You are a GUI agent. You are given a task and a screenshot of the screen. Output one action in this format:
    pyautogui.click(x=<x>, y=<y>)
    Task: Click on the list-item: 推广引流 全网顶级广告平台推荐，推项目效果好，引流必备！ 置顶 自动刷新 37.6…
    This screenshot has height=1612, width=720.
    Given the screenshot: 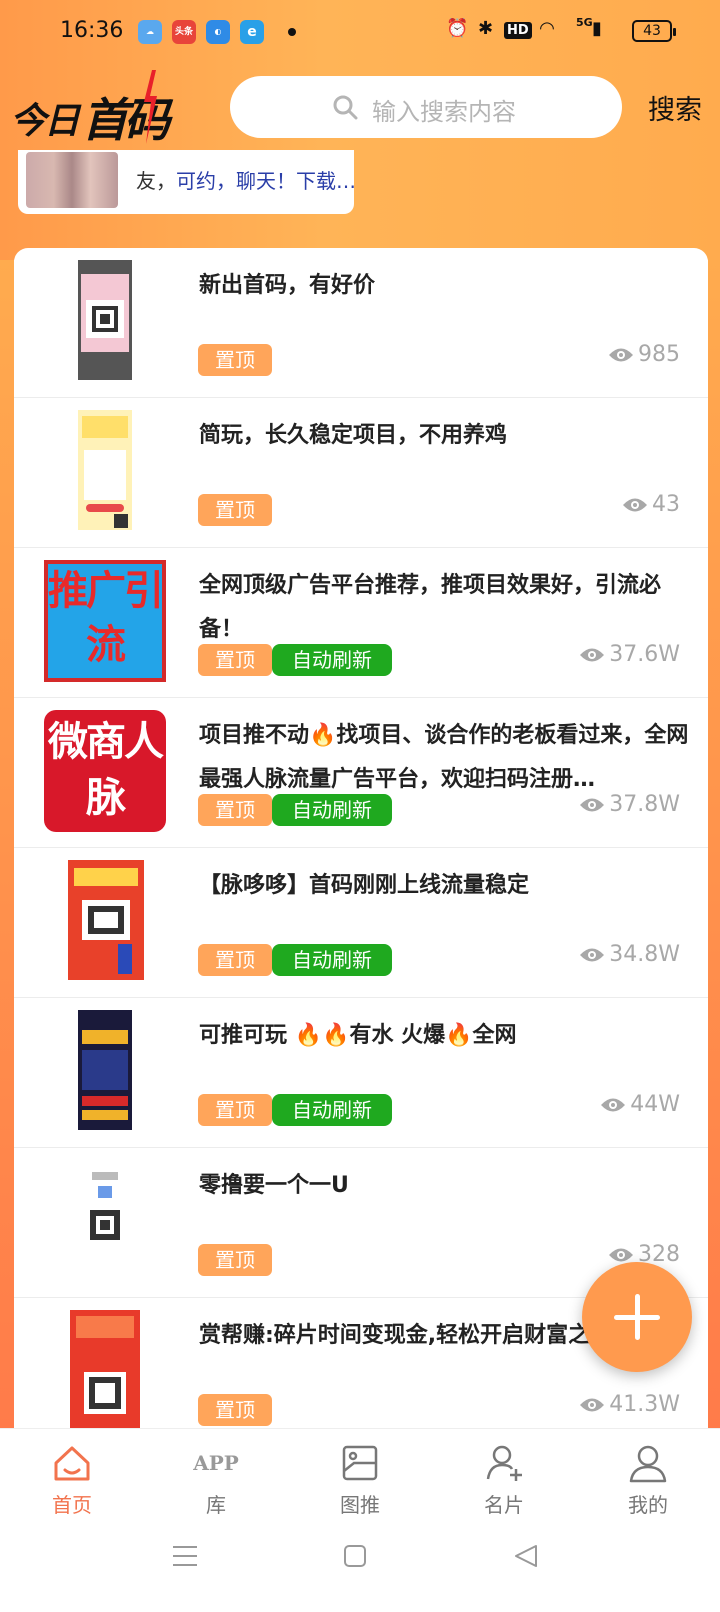 What is the action you would take?
    pyautogui.click(x=361, y=623)
    